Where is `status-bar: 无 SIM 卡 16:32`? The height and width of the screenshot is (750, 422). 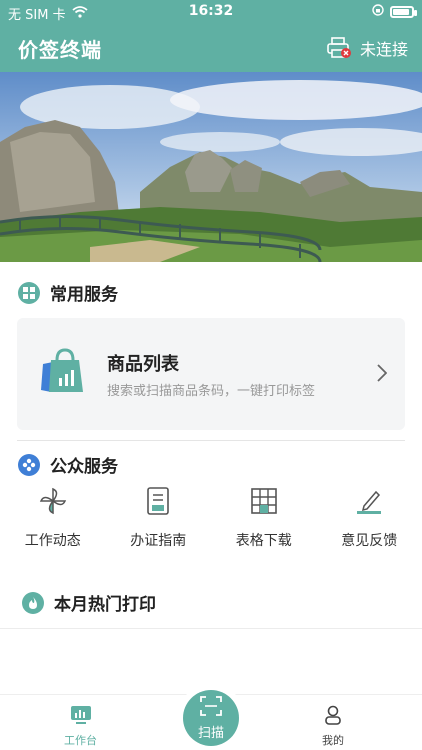 status-bar: 无 SIM 卡 16:32 is located at coordinates (211, 12).